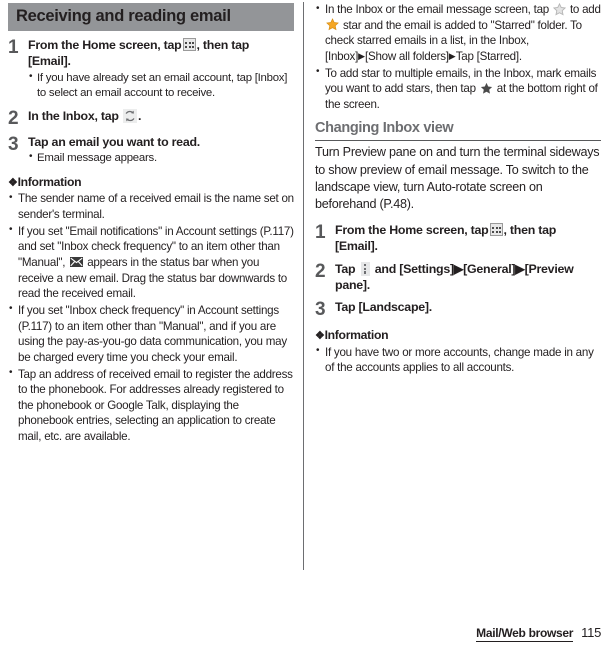 The width and height of the screenshot is (609, 648). I want to click on step-title-text-after: ., so click(139, 115).